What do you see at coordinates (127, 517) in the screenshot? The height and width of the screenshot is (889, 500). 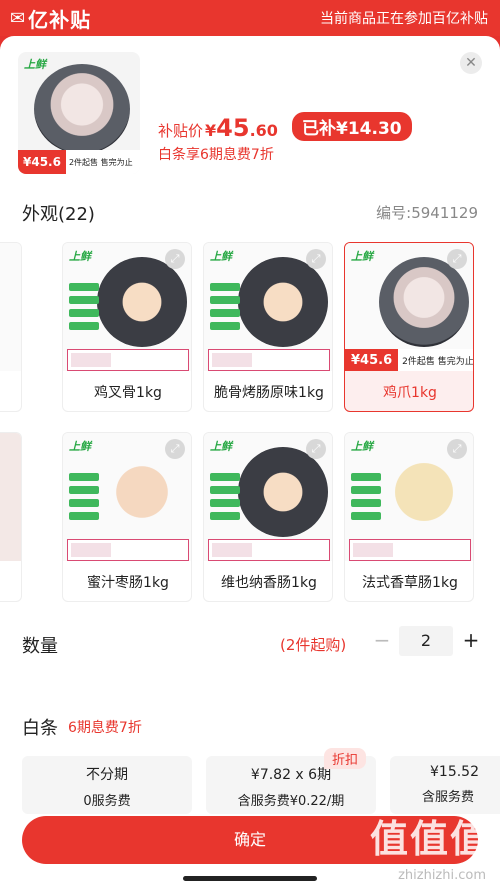 I see `variant-card: 上鲜 ⤢ 蜜汁枣肠1kg` at bounding box center [127, 517].